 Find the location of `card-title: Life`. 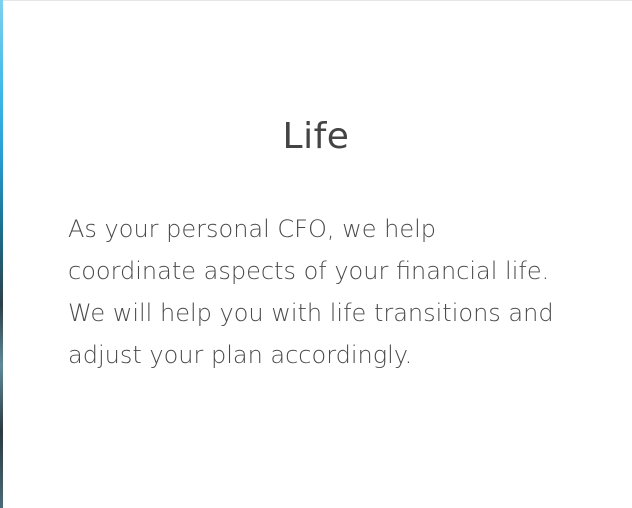

card-title: Life is located at coordinates (316, 136).